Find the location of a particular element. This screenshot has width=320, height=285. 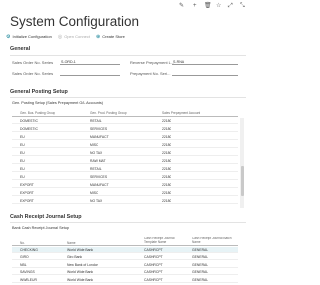

table-row: GIRO Giro Bank CASHRCPT GENERAL is located at coordinates (125, 257).